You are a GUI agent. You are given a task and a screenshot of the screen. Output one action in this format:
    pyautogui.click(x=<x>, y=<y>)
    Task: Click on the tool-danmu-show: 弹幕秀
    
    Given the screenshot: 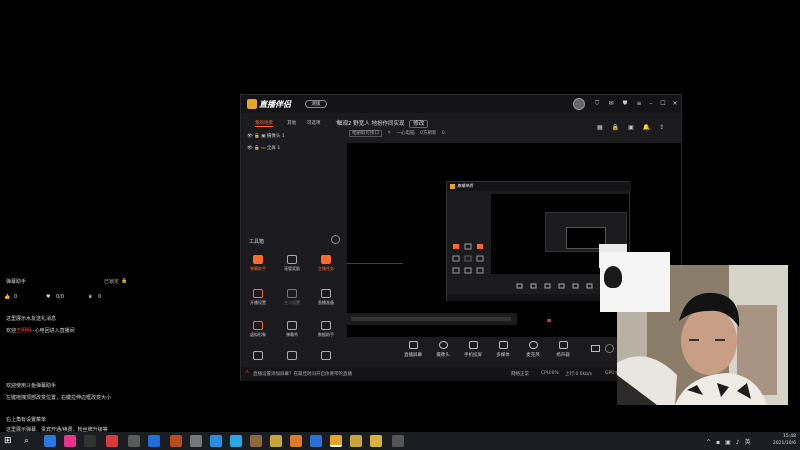 What is the action you would take?
    pyautogui.click(x=292, y=332)
    